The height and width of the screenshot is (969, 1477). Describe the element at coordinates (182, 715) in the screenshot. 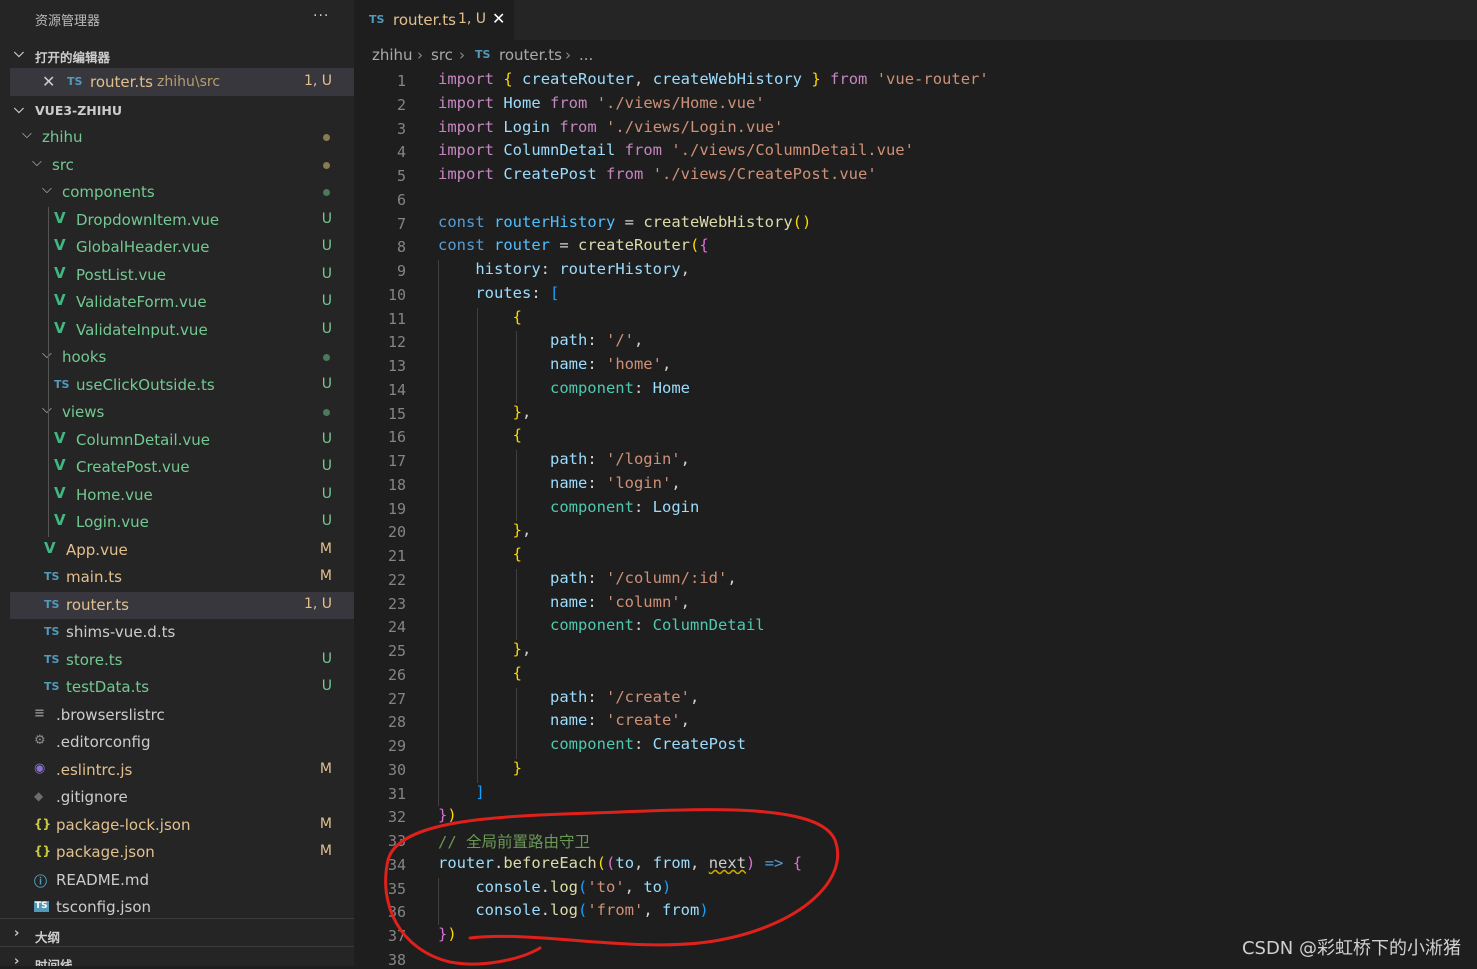

I see `file-item: ≡ .browserslistrc` at that location.